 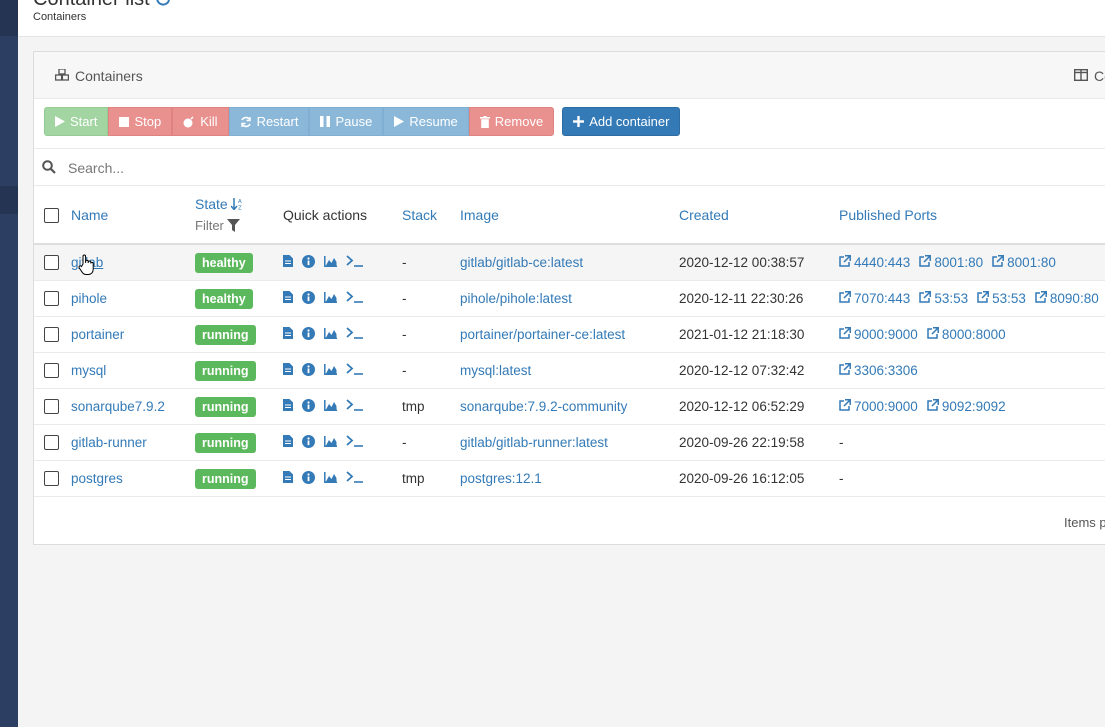 I want to click on panel-heading: Containers Co, so click(x=569, y=75).